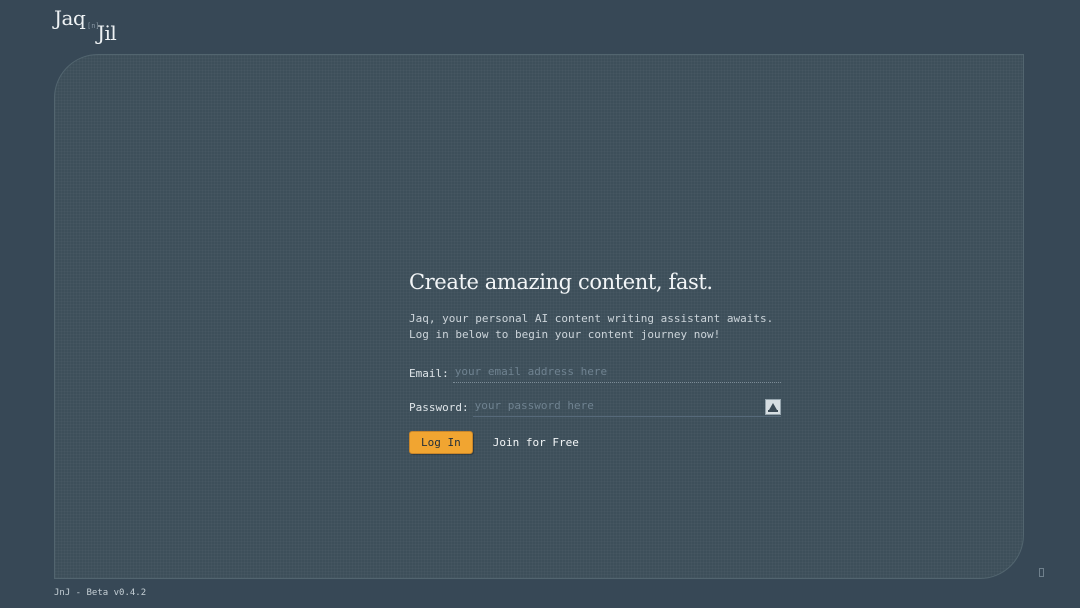 The height and width of the screenshot is (608, 1080). I want to click on email-row: Email:, so click(595, 372).